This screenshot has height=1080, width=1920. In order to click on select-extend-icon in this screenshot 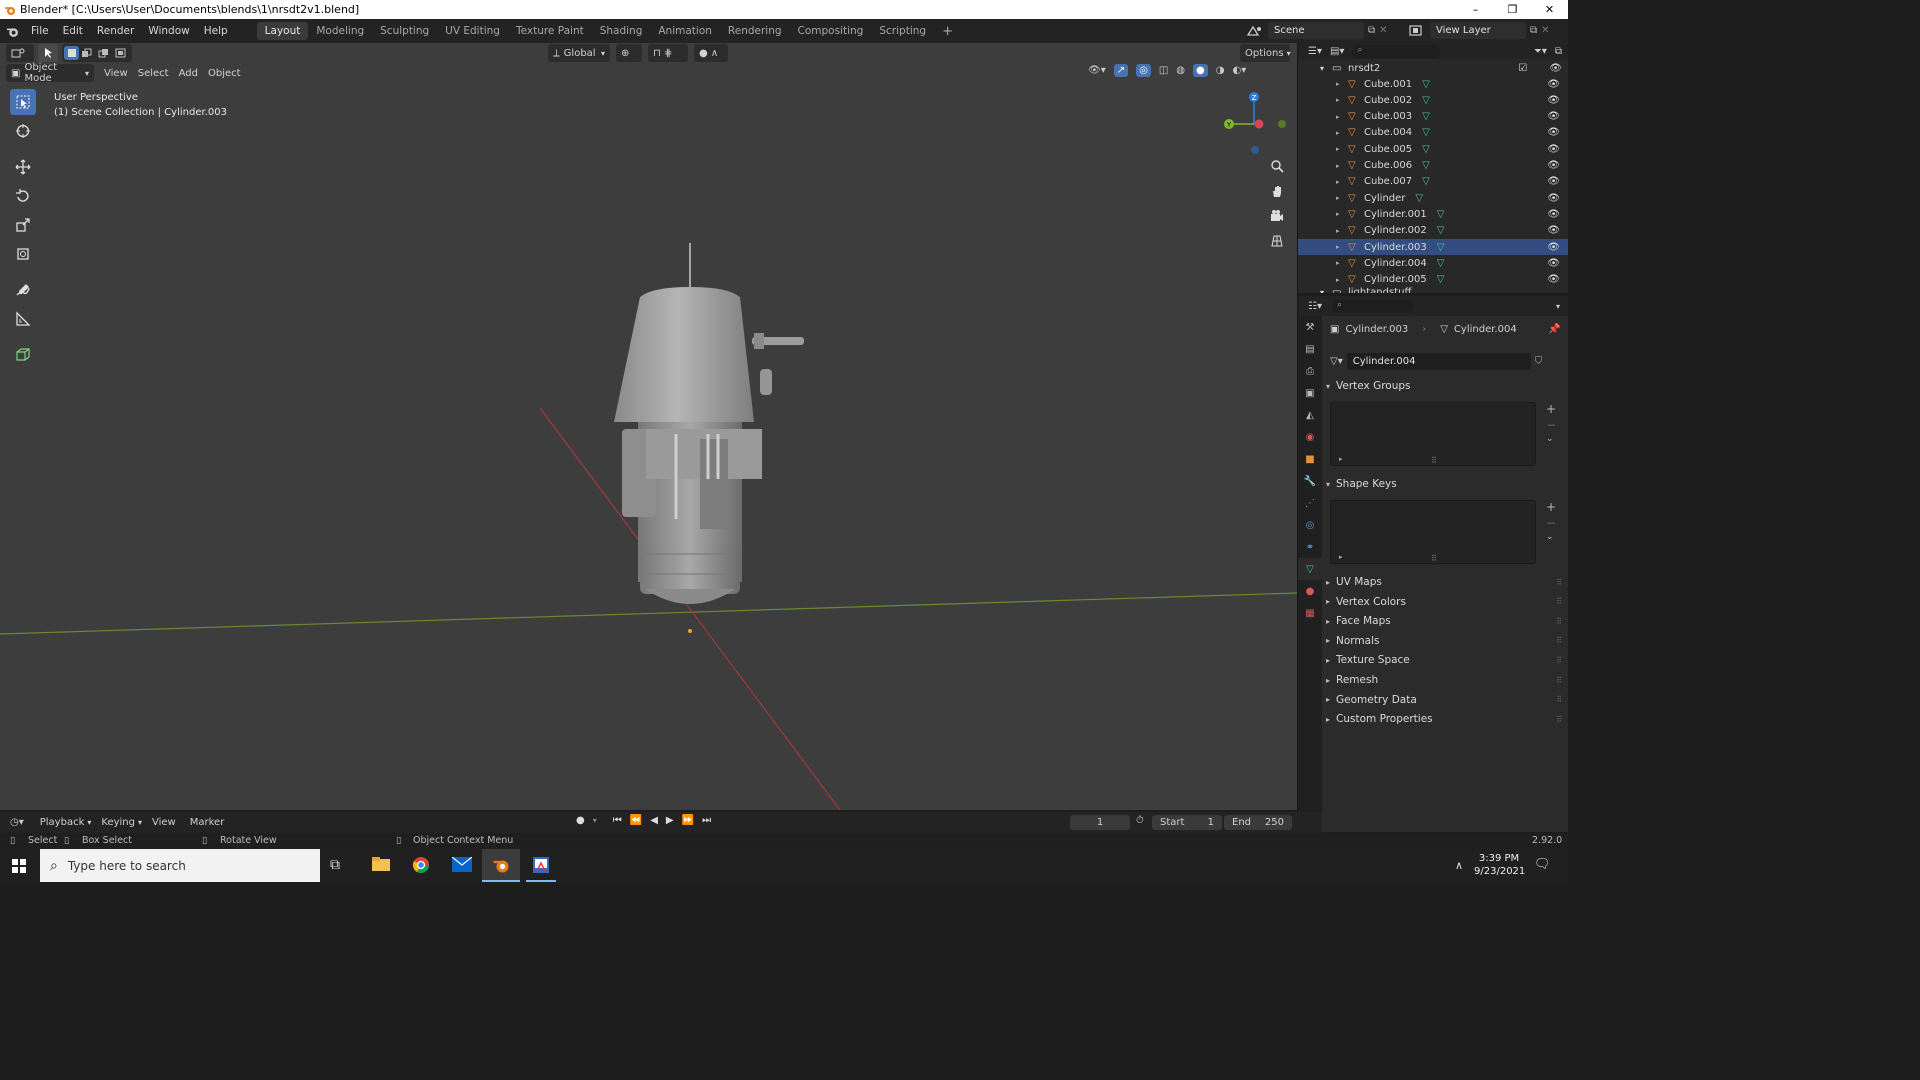, I will do `click(88, 53)`.